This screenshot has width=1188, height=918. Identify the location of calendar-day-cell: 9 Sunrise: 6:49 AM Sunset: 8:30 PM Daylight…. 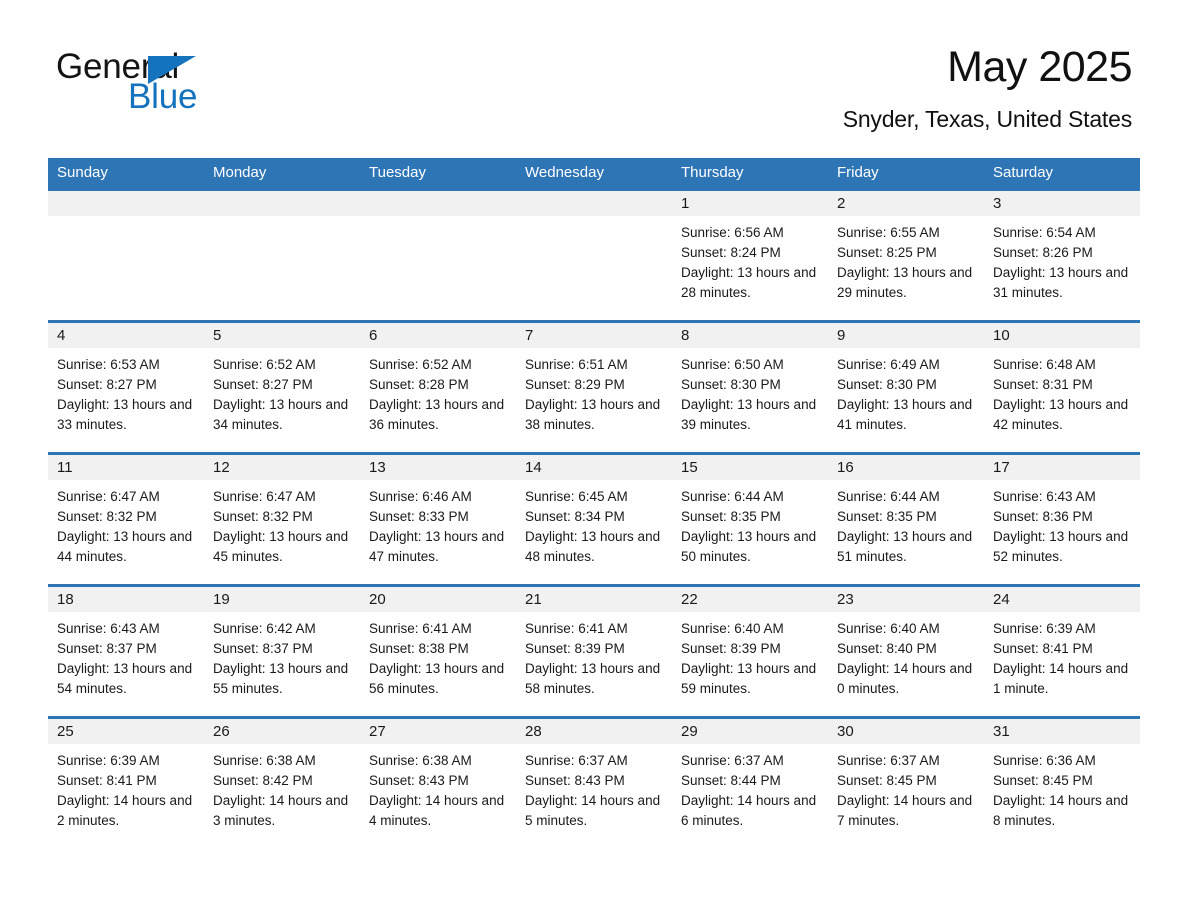
(906, 387).